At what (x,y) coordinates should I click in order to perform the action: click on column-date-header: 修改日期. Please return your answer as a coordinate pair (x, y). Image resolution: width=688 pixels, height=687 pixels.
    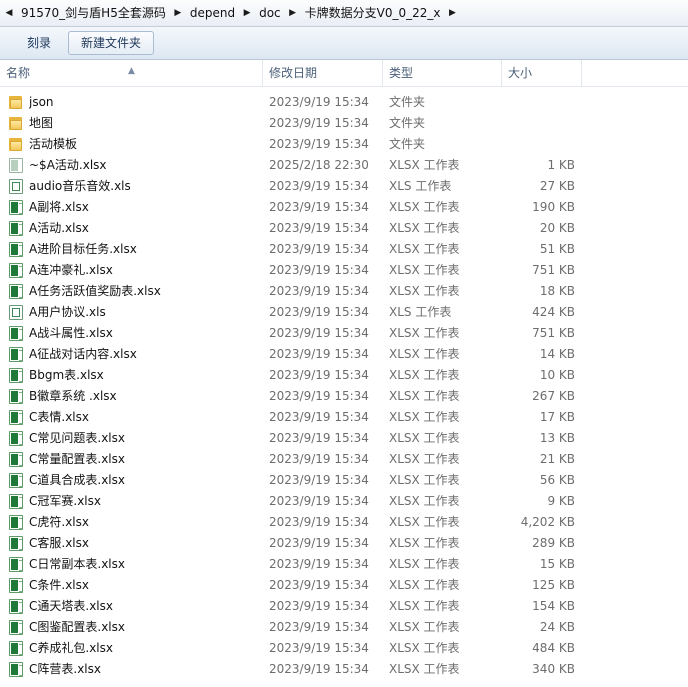
    Looking at the image, I should click on (323, 73).